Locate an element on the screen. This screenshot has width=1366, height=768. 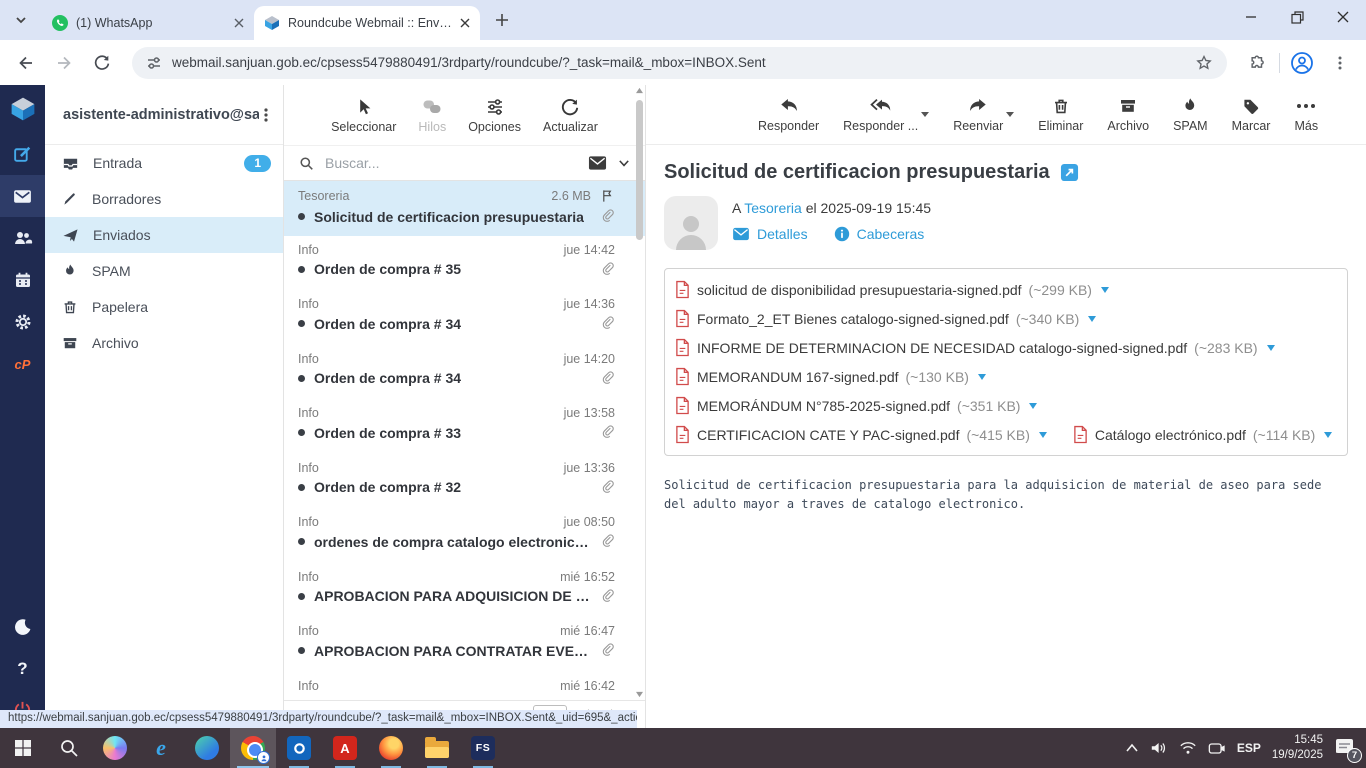
details-button: Detalles is located at coordinates (770, 234).